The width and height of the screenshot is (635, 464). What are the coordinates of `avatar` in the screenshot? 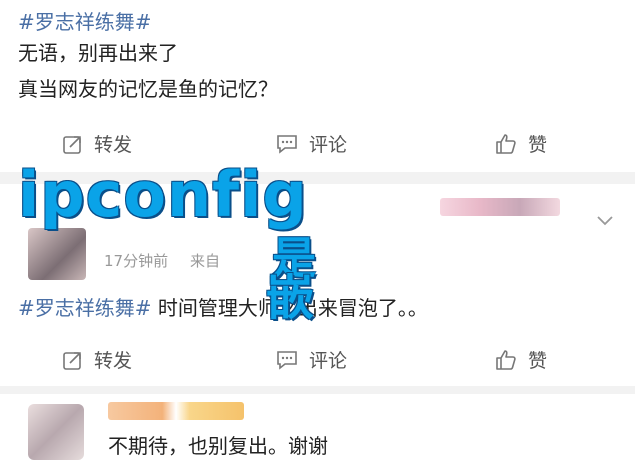 It's located at (57, 254).